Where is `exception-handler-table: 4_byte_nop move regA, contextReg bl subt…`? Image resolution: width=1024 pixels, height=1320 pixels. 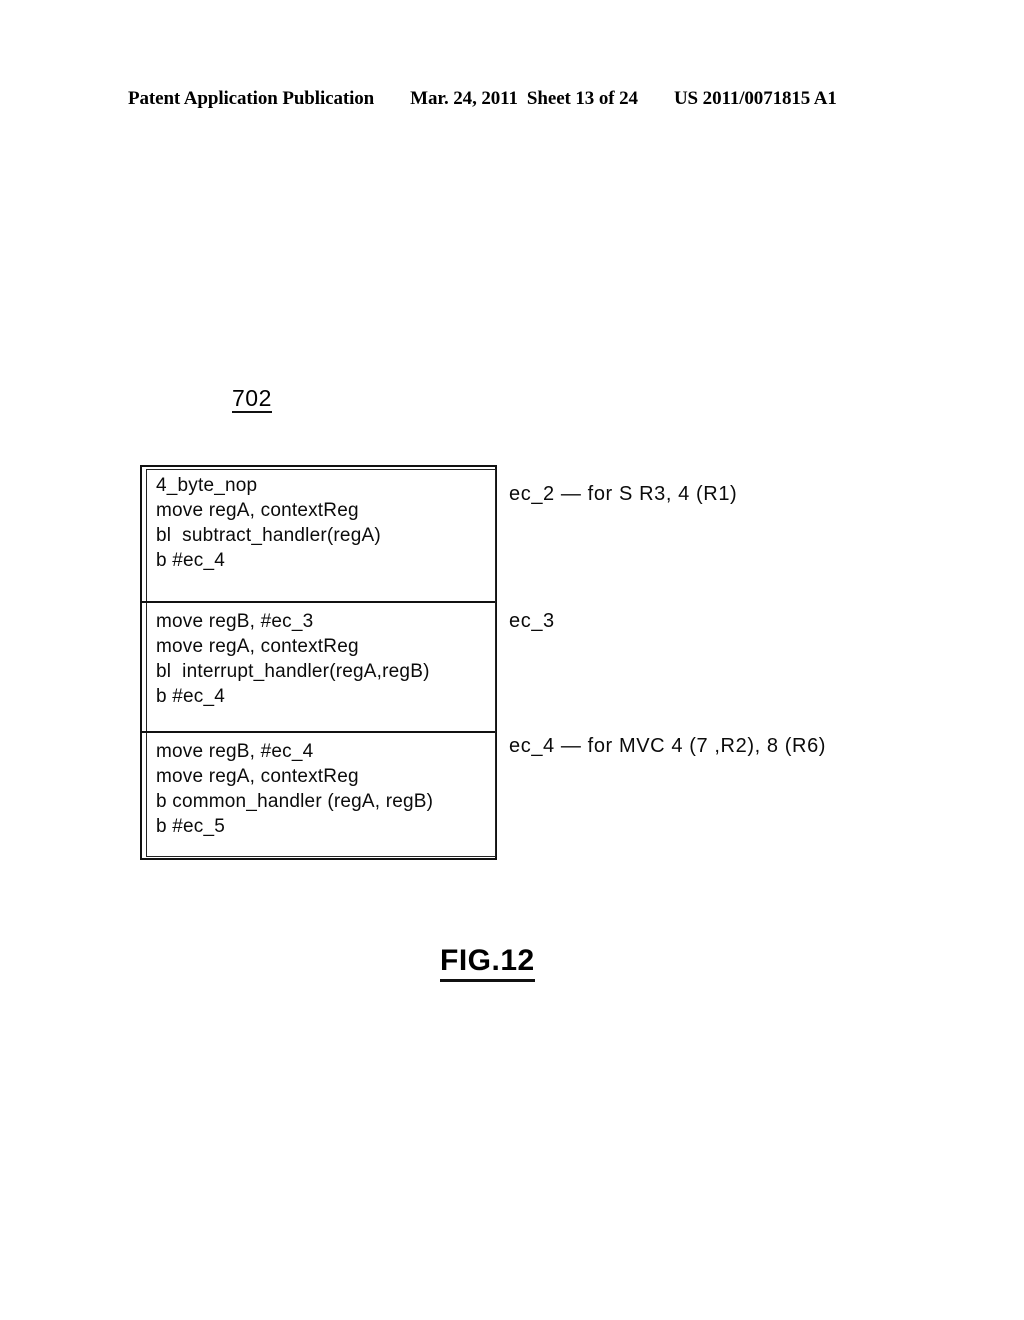
exception-handler-table: 4_byte_nop move regA, contextReg bl subt… is located at coordinates (318, 662).